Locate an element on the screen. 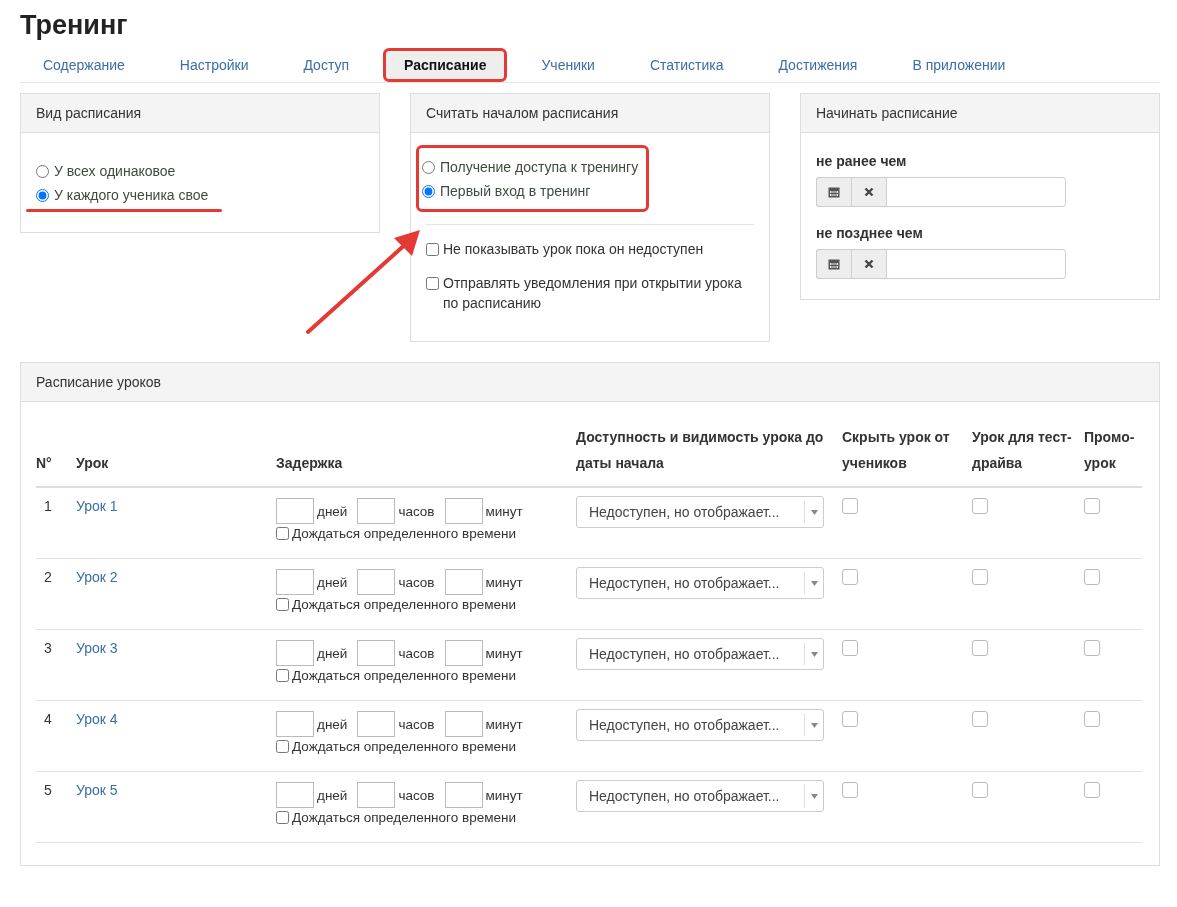  row-number: 5 is located at coordinates (47, 790).